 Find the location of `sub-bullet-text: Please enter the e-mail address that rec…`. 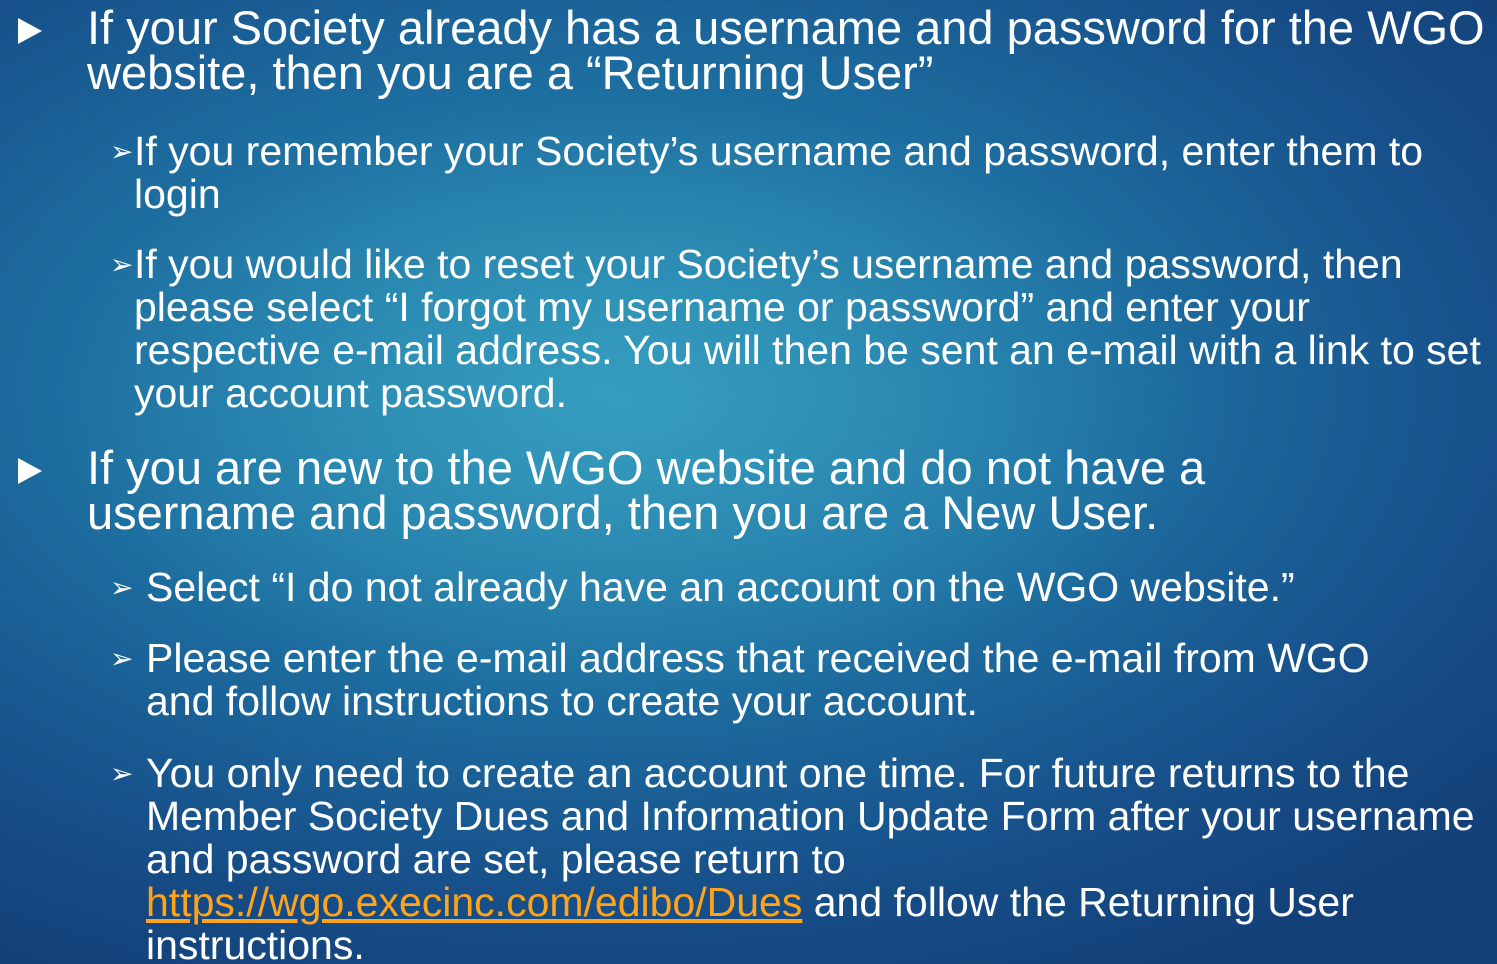

sub-bullet-text: Please enter the e-mail address that rec… is located at coordinates (758, 679).